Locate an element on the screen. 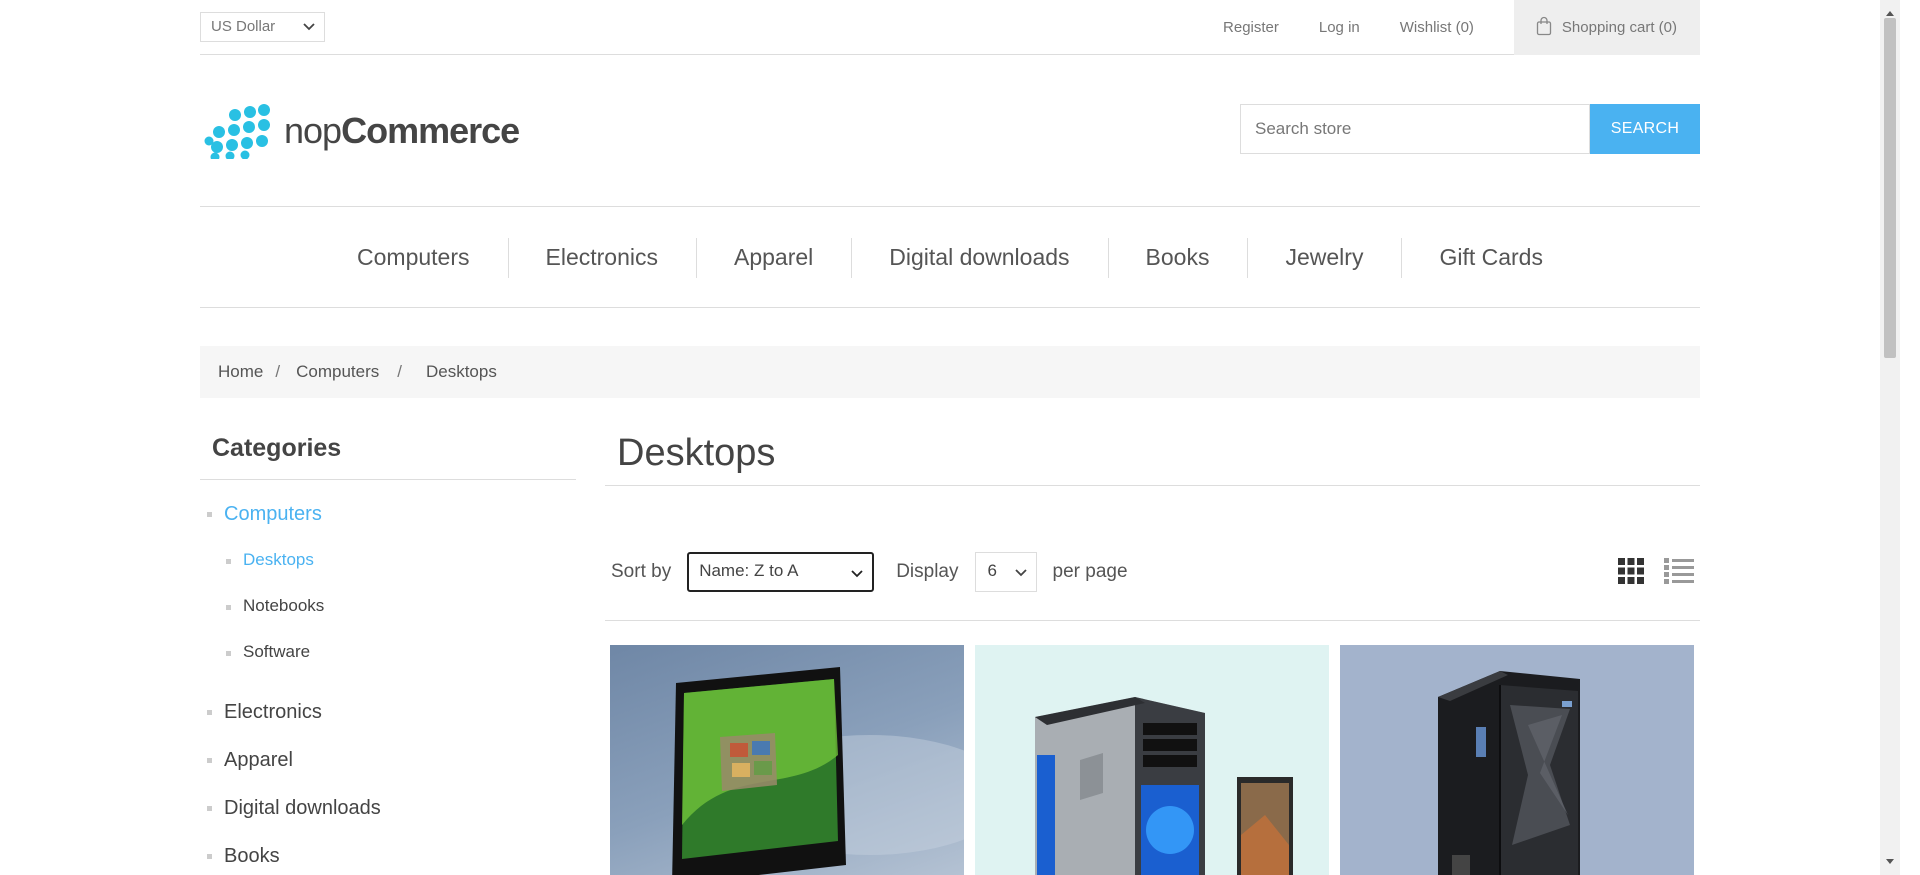 The width and height of the screenshot is (1920, 875). subcategory-list: Desktops Notebooks Software is located at coordinates (388, 619).